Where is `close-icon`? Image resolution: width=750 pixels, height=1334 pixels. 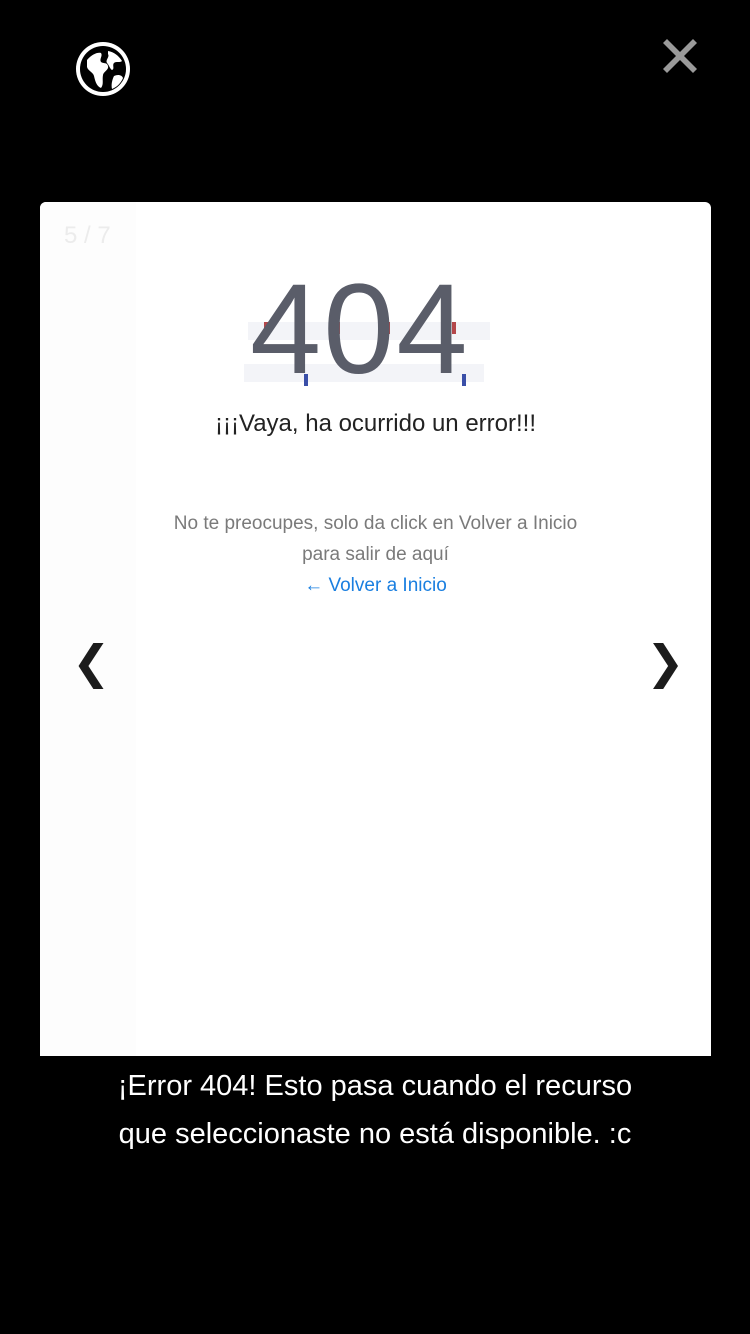
close-icon is located at coordinates (680, 56).